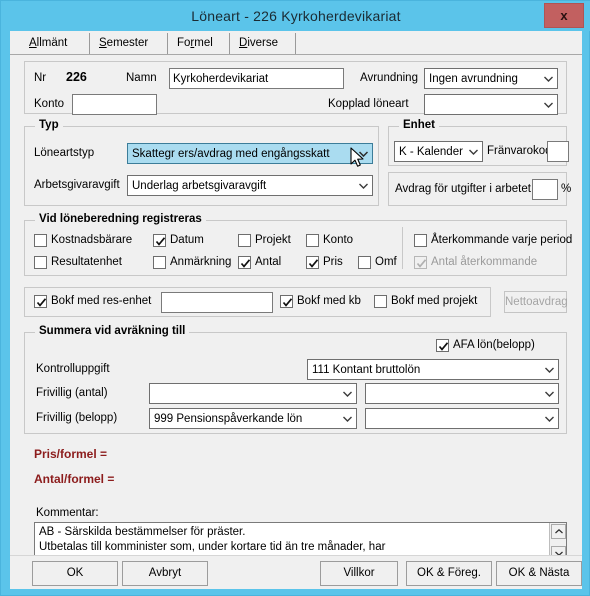 The width and height of the screenshot is (590, 596). I want to click on villkor-button: Villkor, so click(359, 573).